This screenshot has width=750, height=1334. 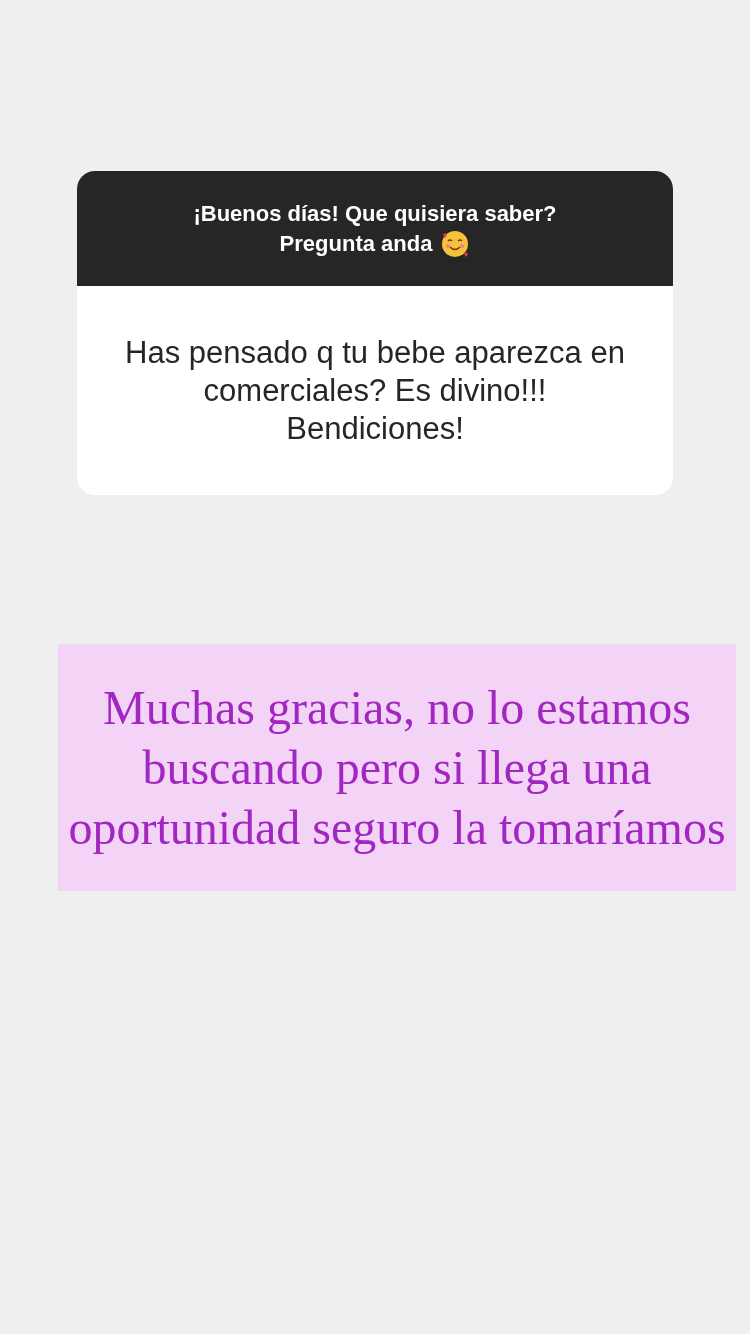 I want to click on answer-text: Has pensado q tu bebe aparezca en comerciales? Es divino!!! Bendiciones!, so click(x=375, y=390).